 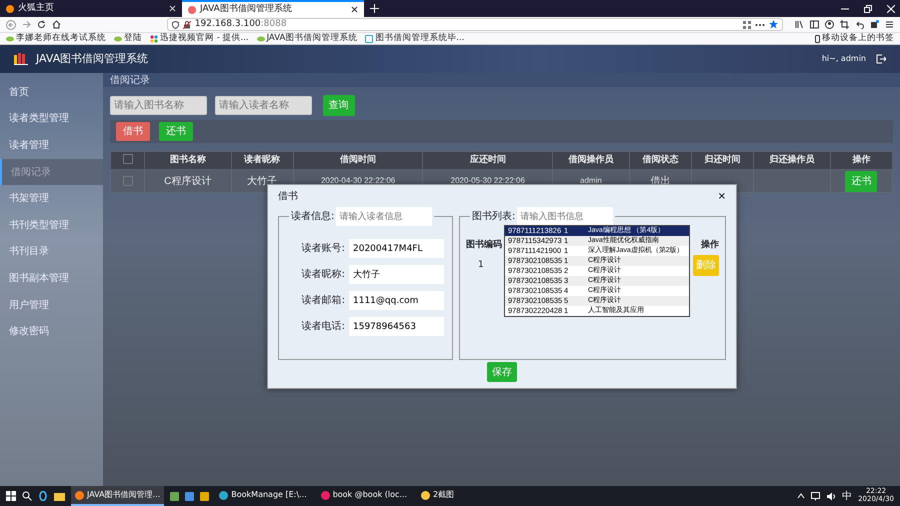 I want to click on row-checkbox, so click(x=127, y=181).